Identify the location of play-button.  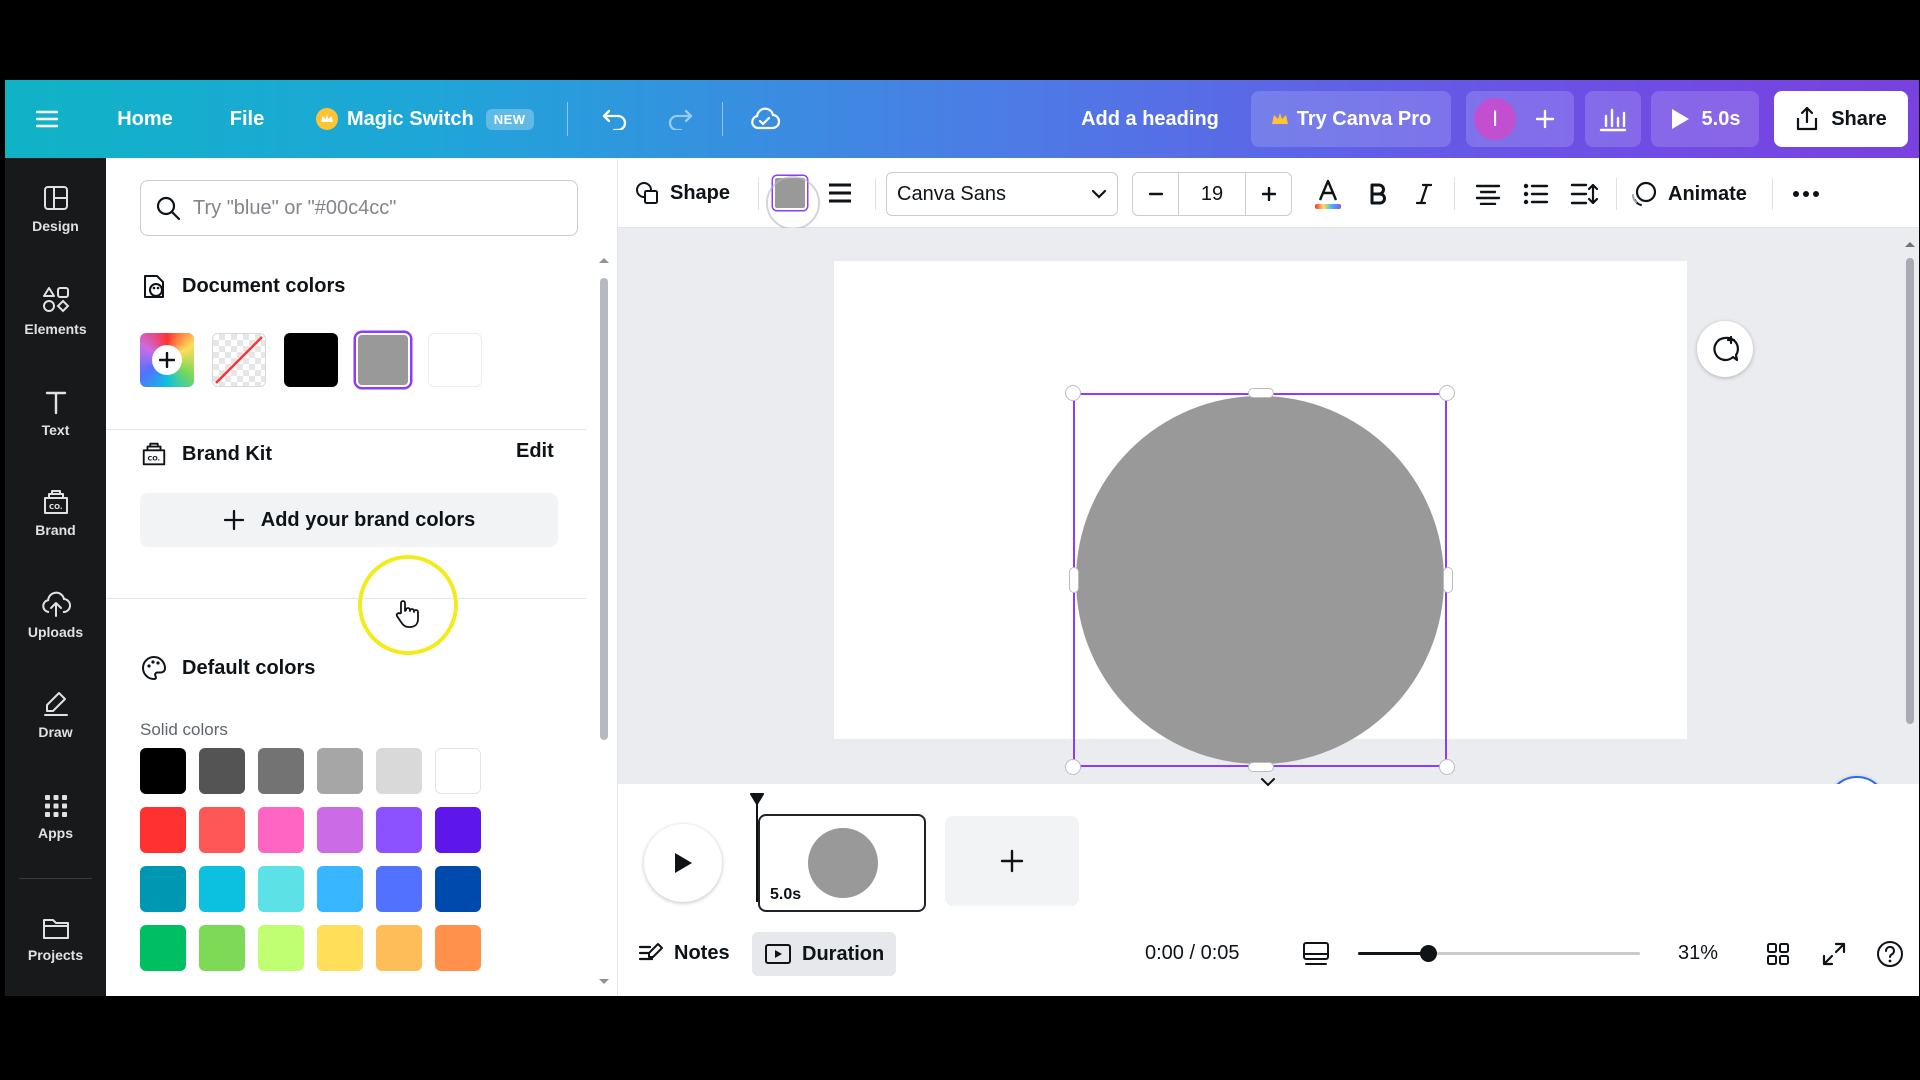
(683, 863).